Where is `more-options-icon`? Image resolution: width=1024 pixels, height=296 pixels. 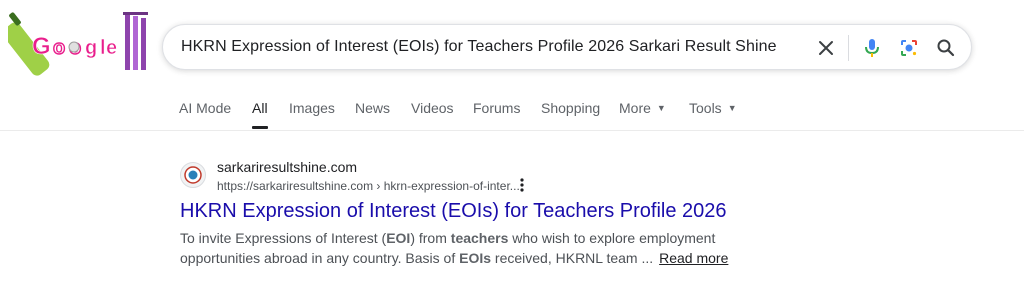
more-options-icon is located at coordinates (522, 185).